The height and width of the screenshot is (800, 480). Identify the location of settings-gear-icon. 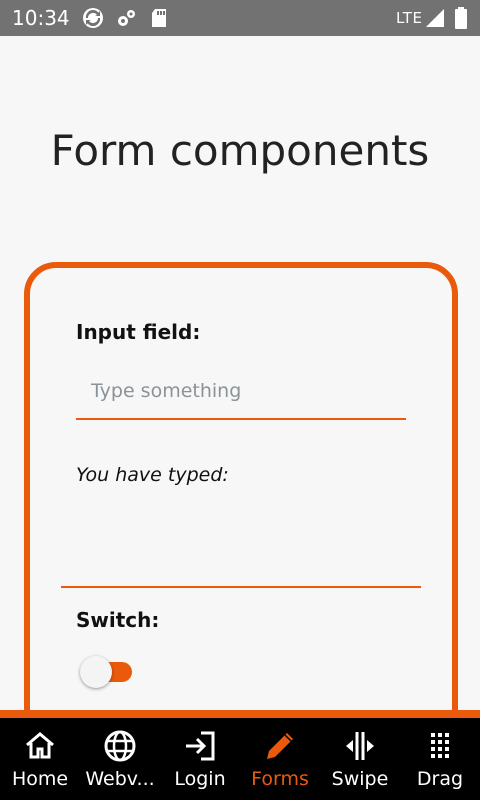
(126, 18).